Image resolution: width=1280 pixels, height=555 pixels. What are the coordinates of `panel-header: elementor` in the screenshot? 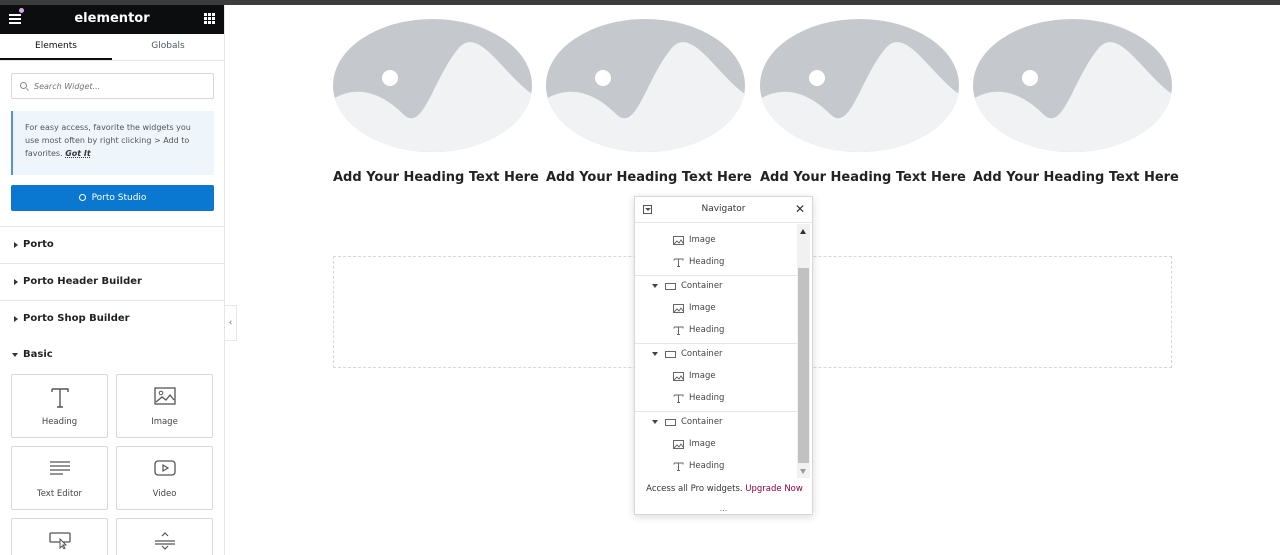 It's located at (112, 19).